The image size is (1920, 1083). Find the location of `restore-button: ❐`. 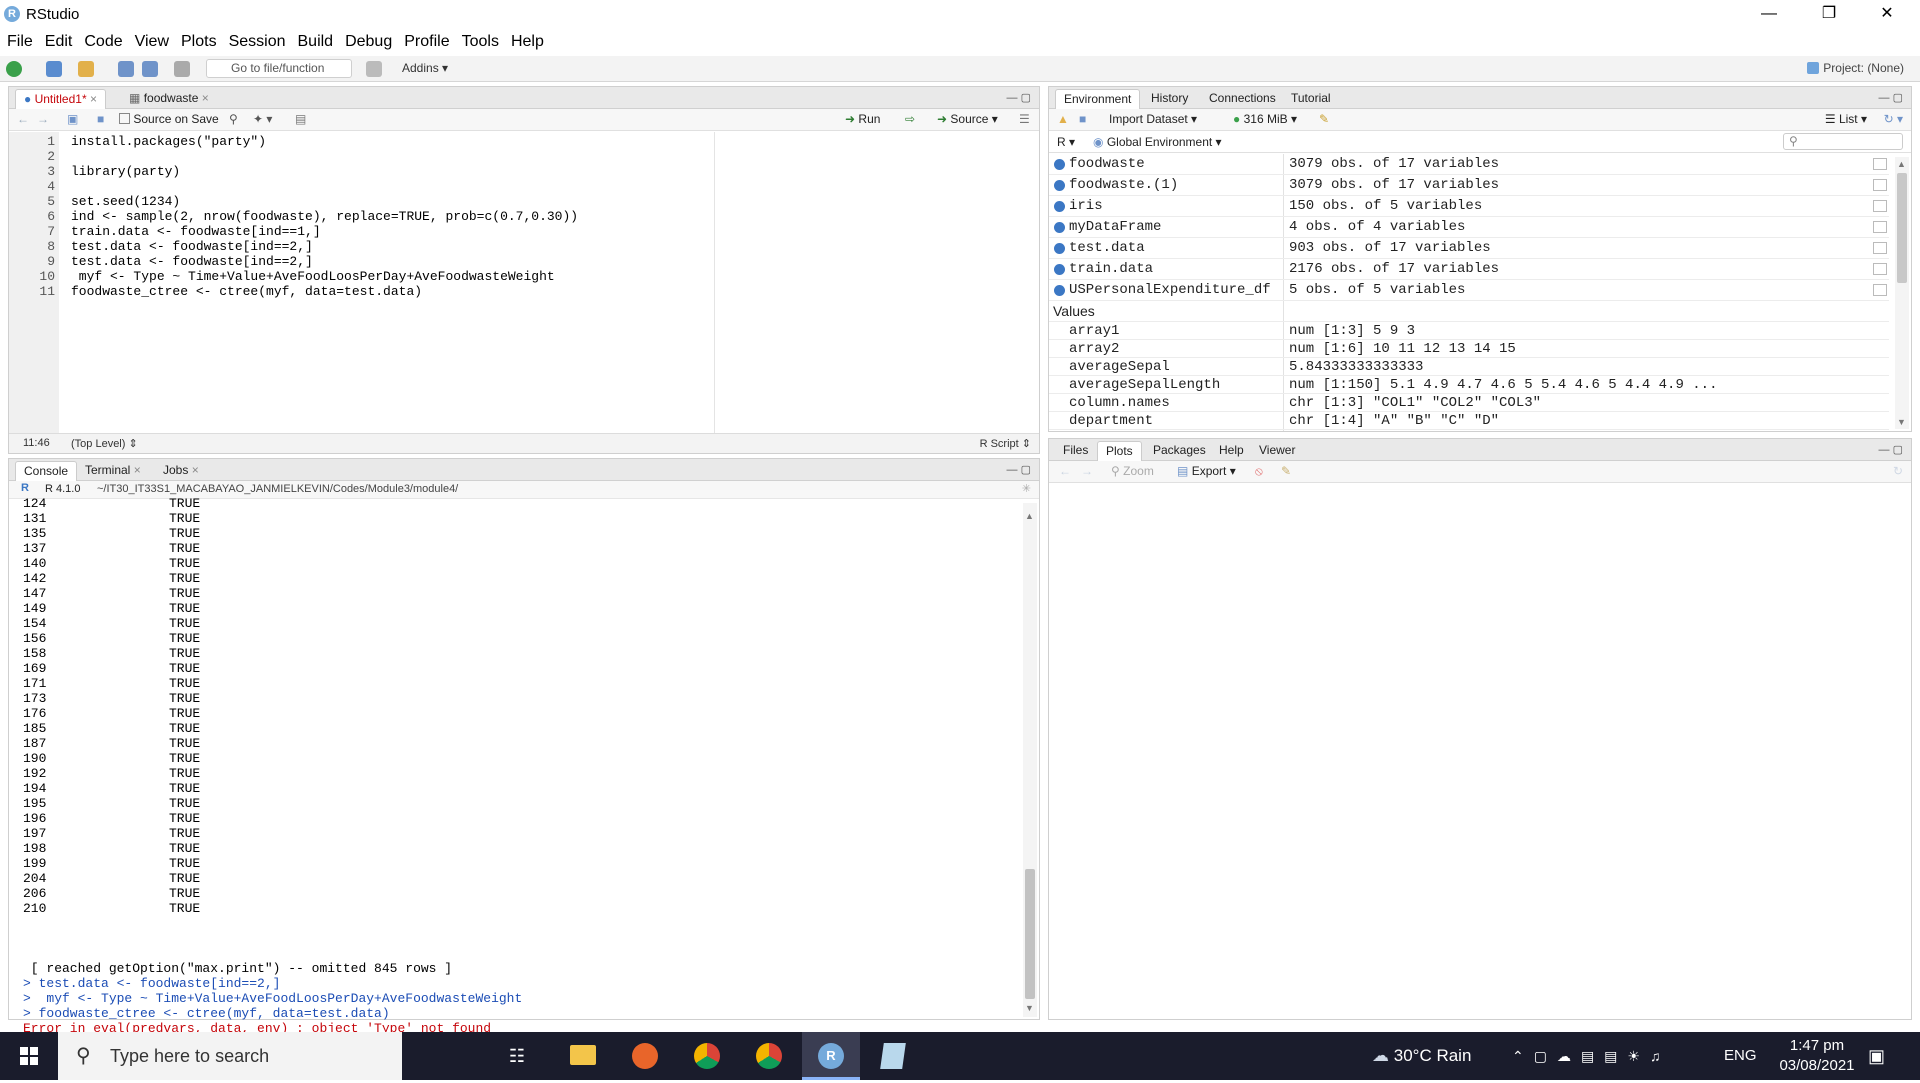

restore-button: ❐ is located at coordinates (1829, 14).